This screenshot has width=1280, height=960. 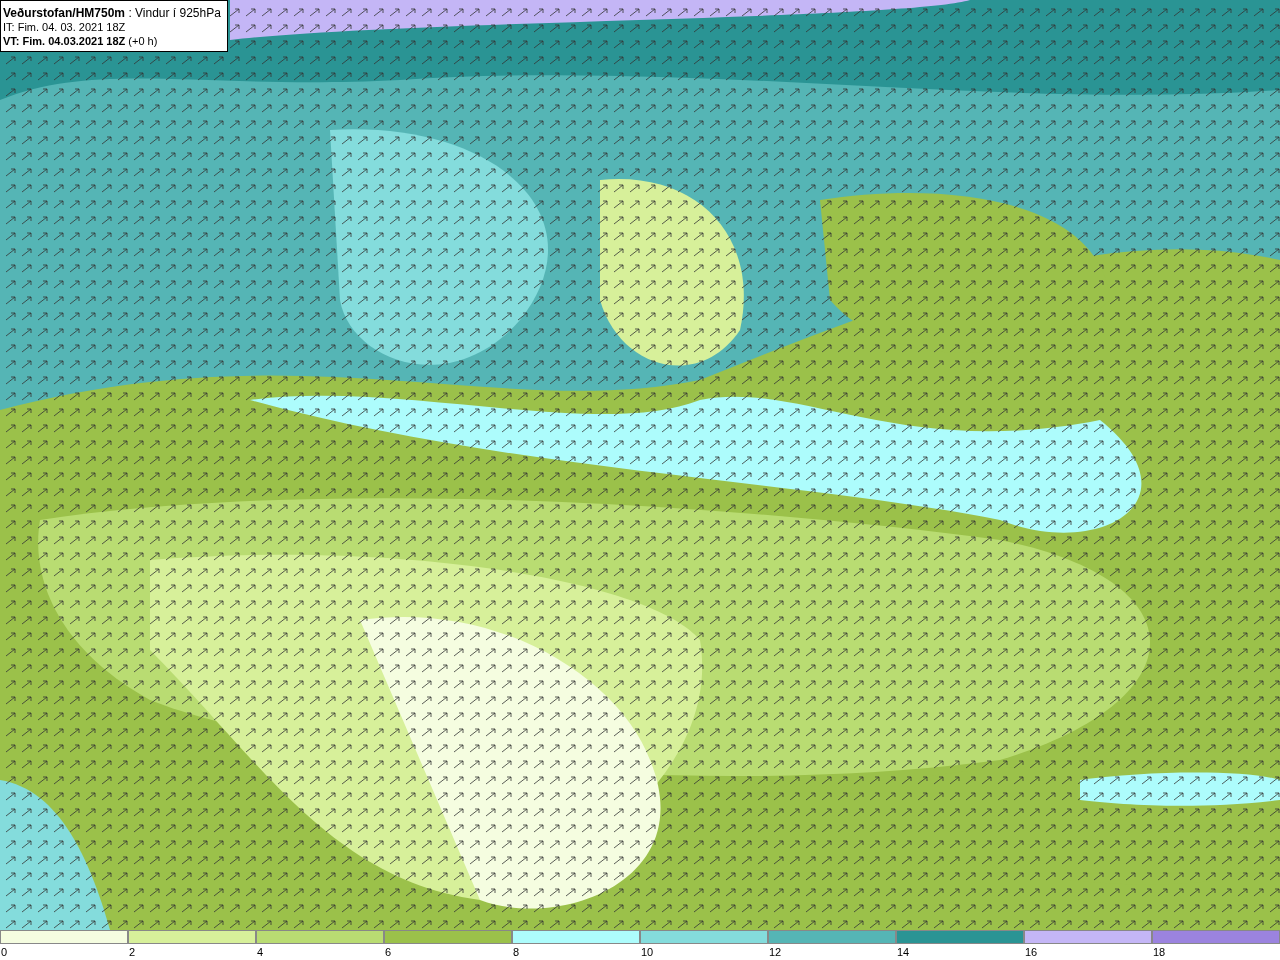 What do you see at coordinates (516, 952) in the screenshot?
I see `legend-label: 8` at bounding box center [516, 952].